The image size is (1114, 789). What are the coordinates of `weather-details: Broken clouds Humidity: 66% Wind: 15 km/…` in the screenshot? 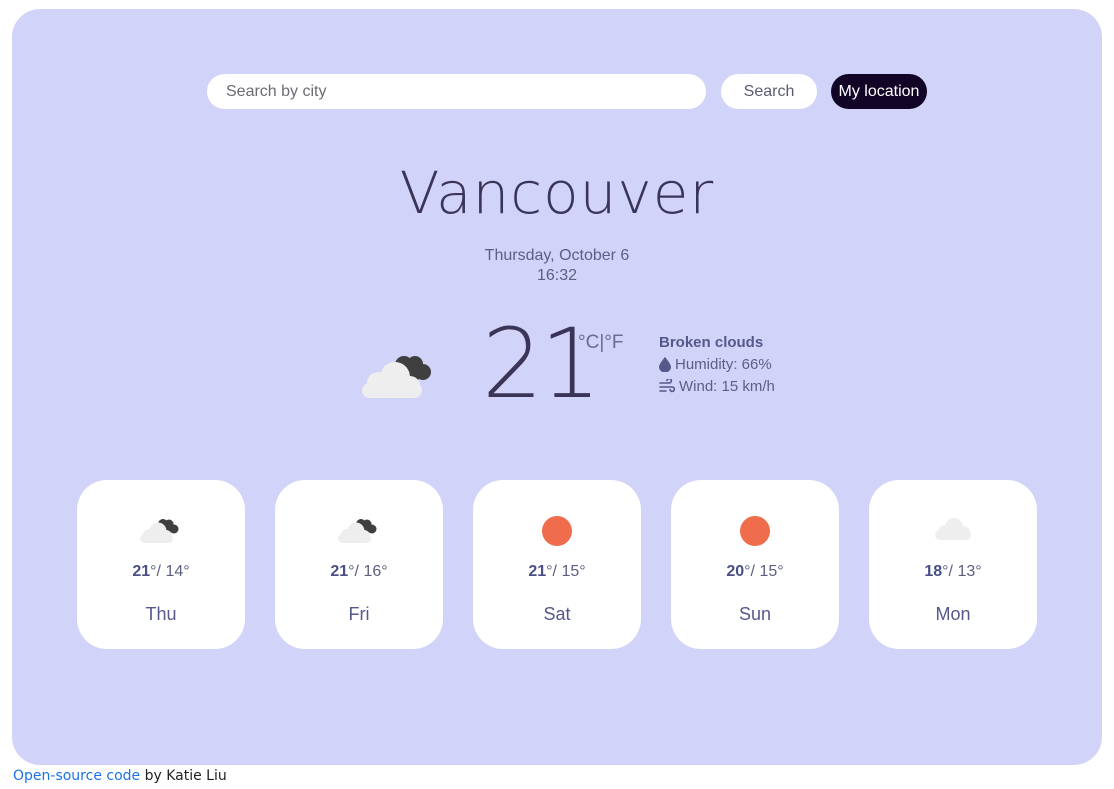 It's located at (717, 367).